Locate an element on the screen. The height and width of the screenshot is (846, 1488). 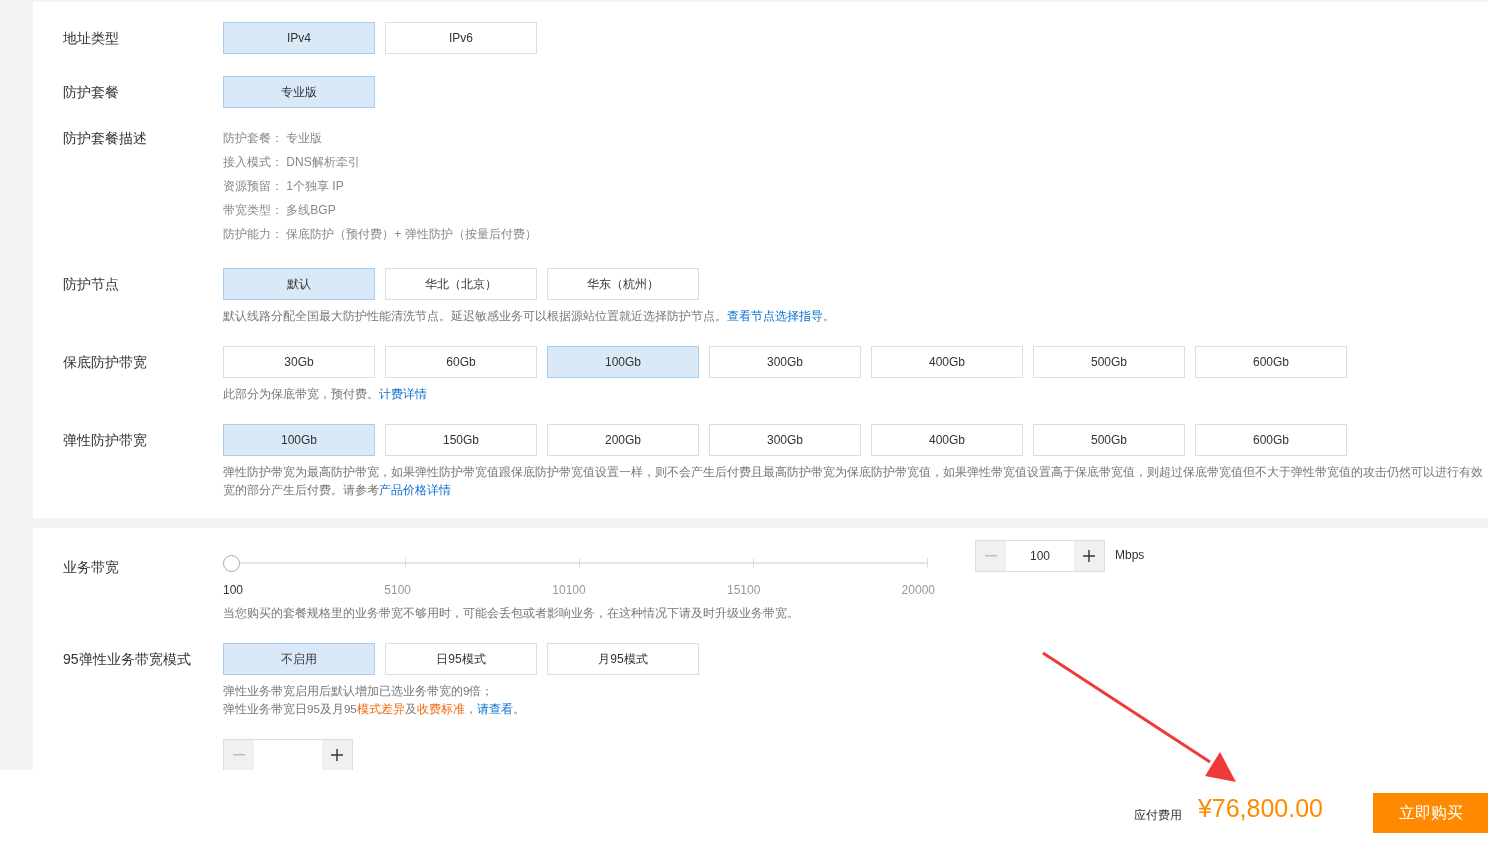
field-label: 保底防护带宽 is located at coordinates (105, 362).